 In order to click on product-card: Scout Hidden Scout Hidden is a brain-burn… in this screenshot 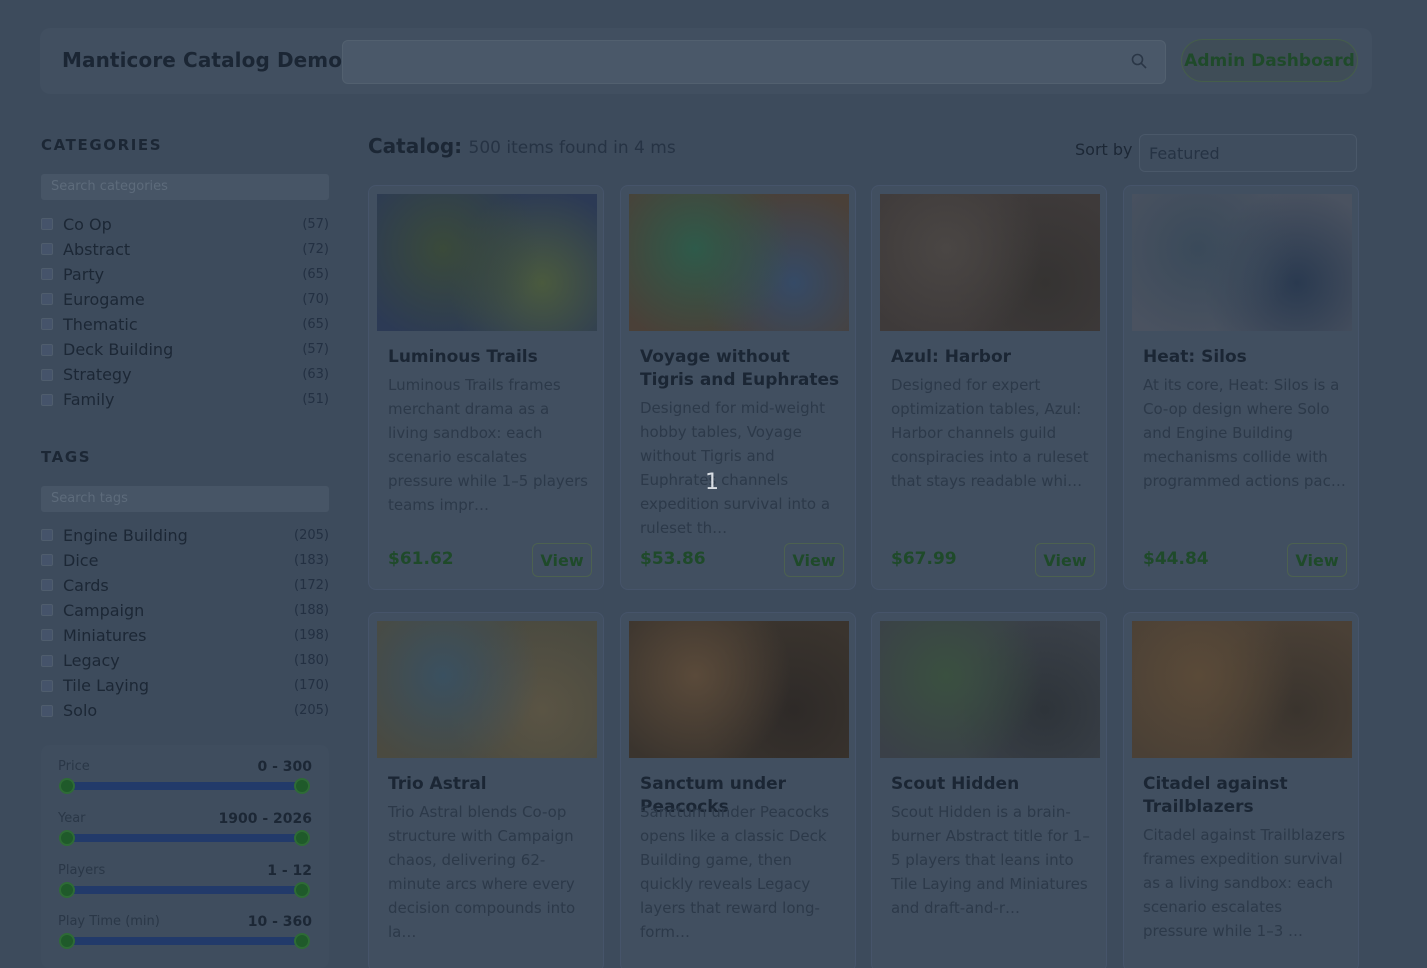, I will do `click(989, 790)`.